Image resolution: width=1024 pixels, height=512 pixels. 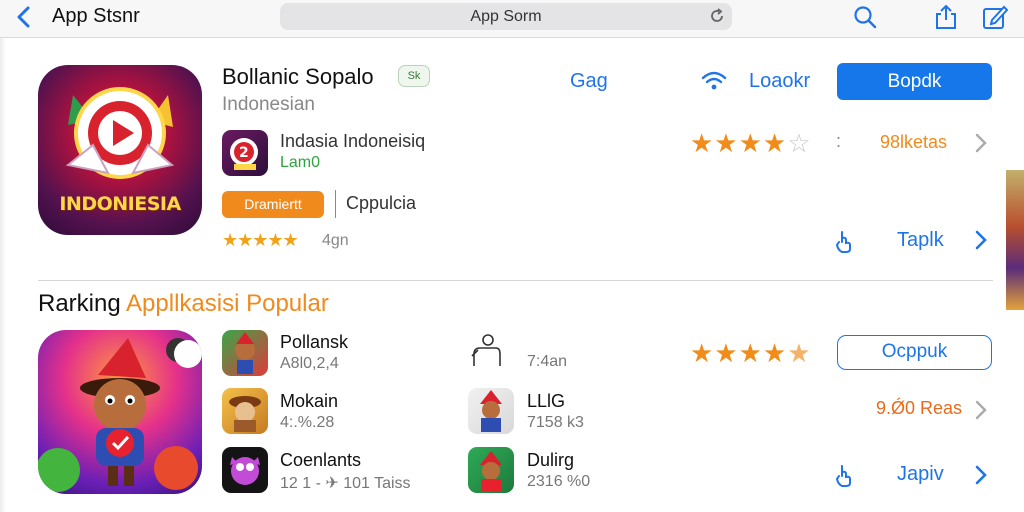 I want to click on ranking-rating-stars: ★★★★★, so click(x=751, y=353).